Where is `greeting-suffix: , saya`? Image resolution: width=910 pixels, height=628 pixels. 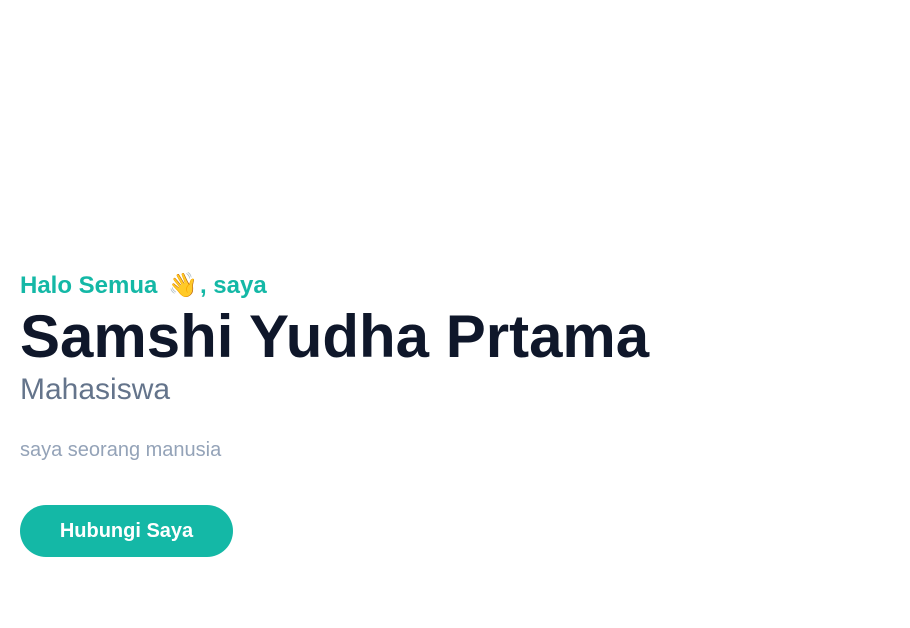
greeting-suffix: , saya is located at coordinates (233, 285).